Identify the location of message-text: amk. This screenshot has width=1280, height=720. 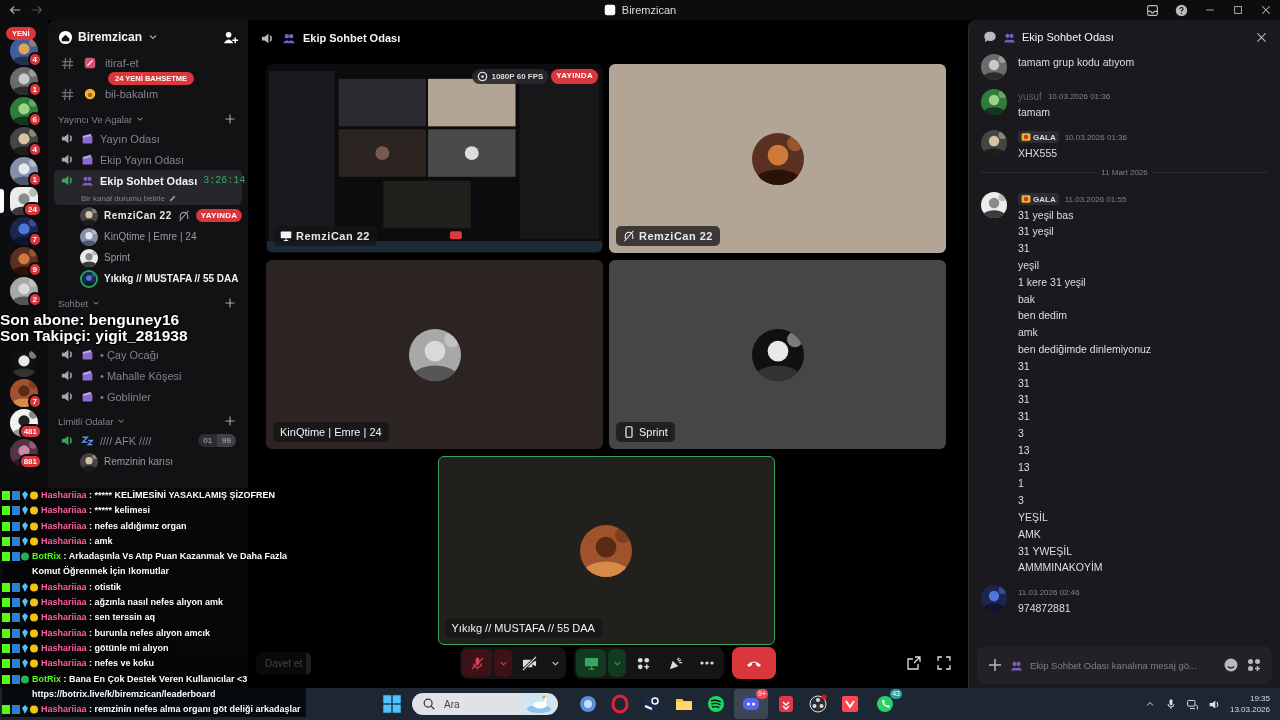
(1028, 333).